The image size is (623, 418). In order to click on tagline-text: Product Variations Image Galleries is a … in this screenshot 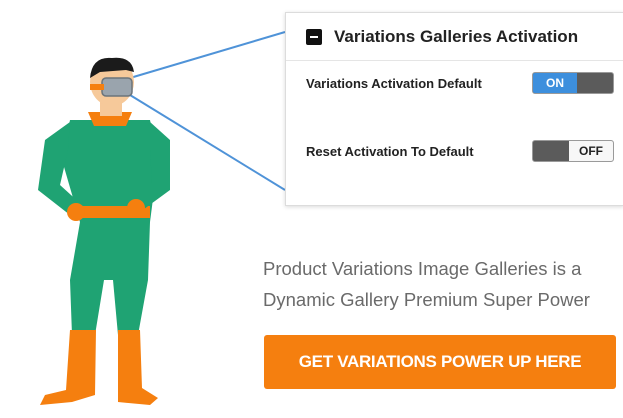, I will do `click(443, 284)`.